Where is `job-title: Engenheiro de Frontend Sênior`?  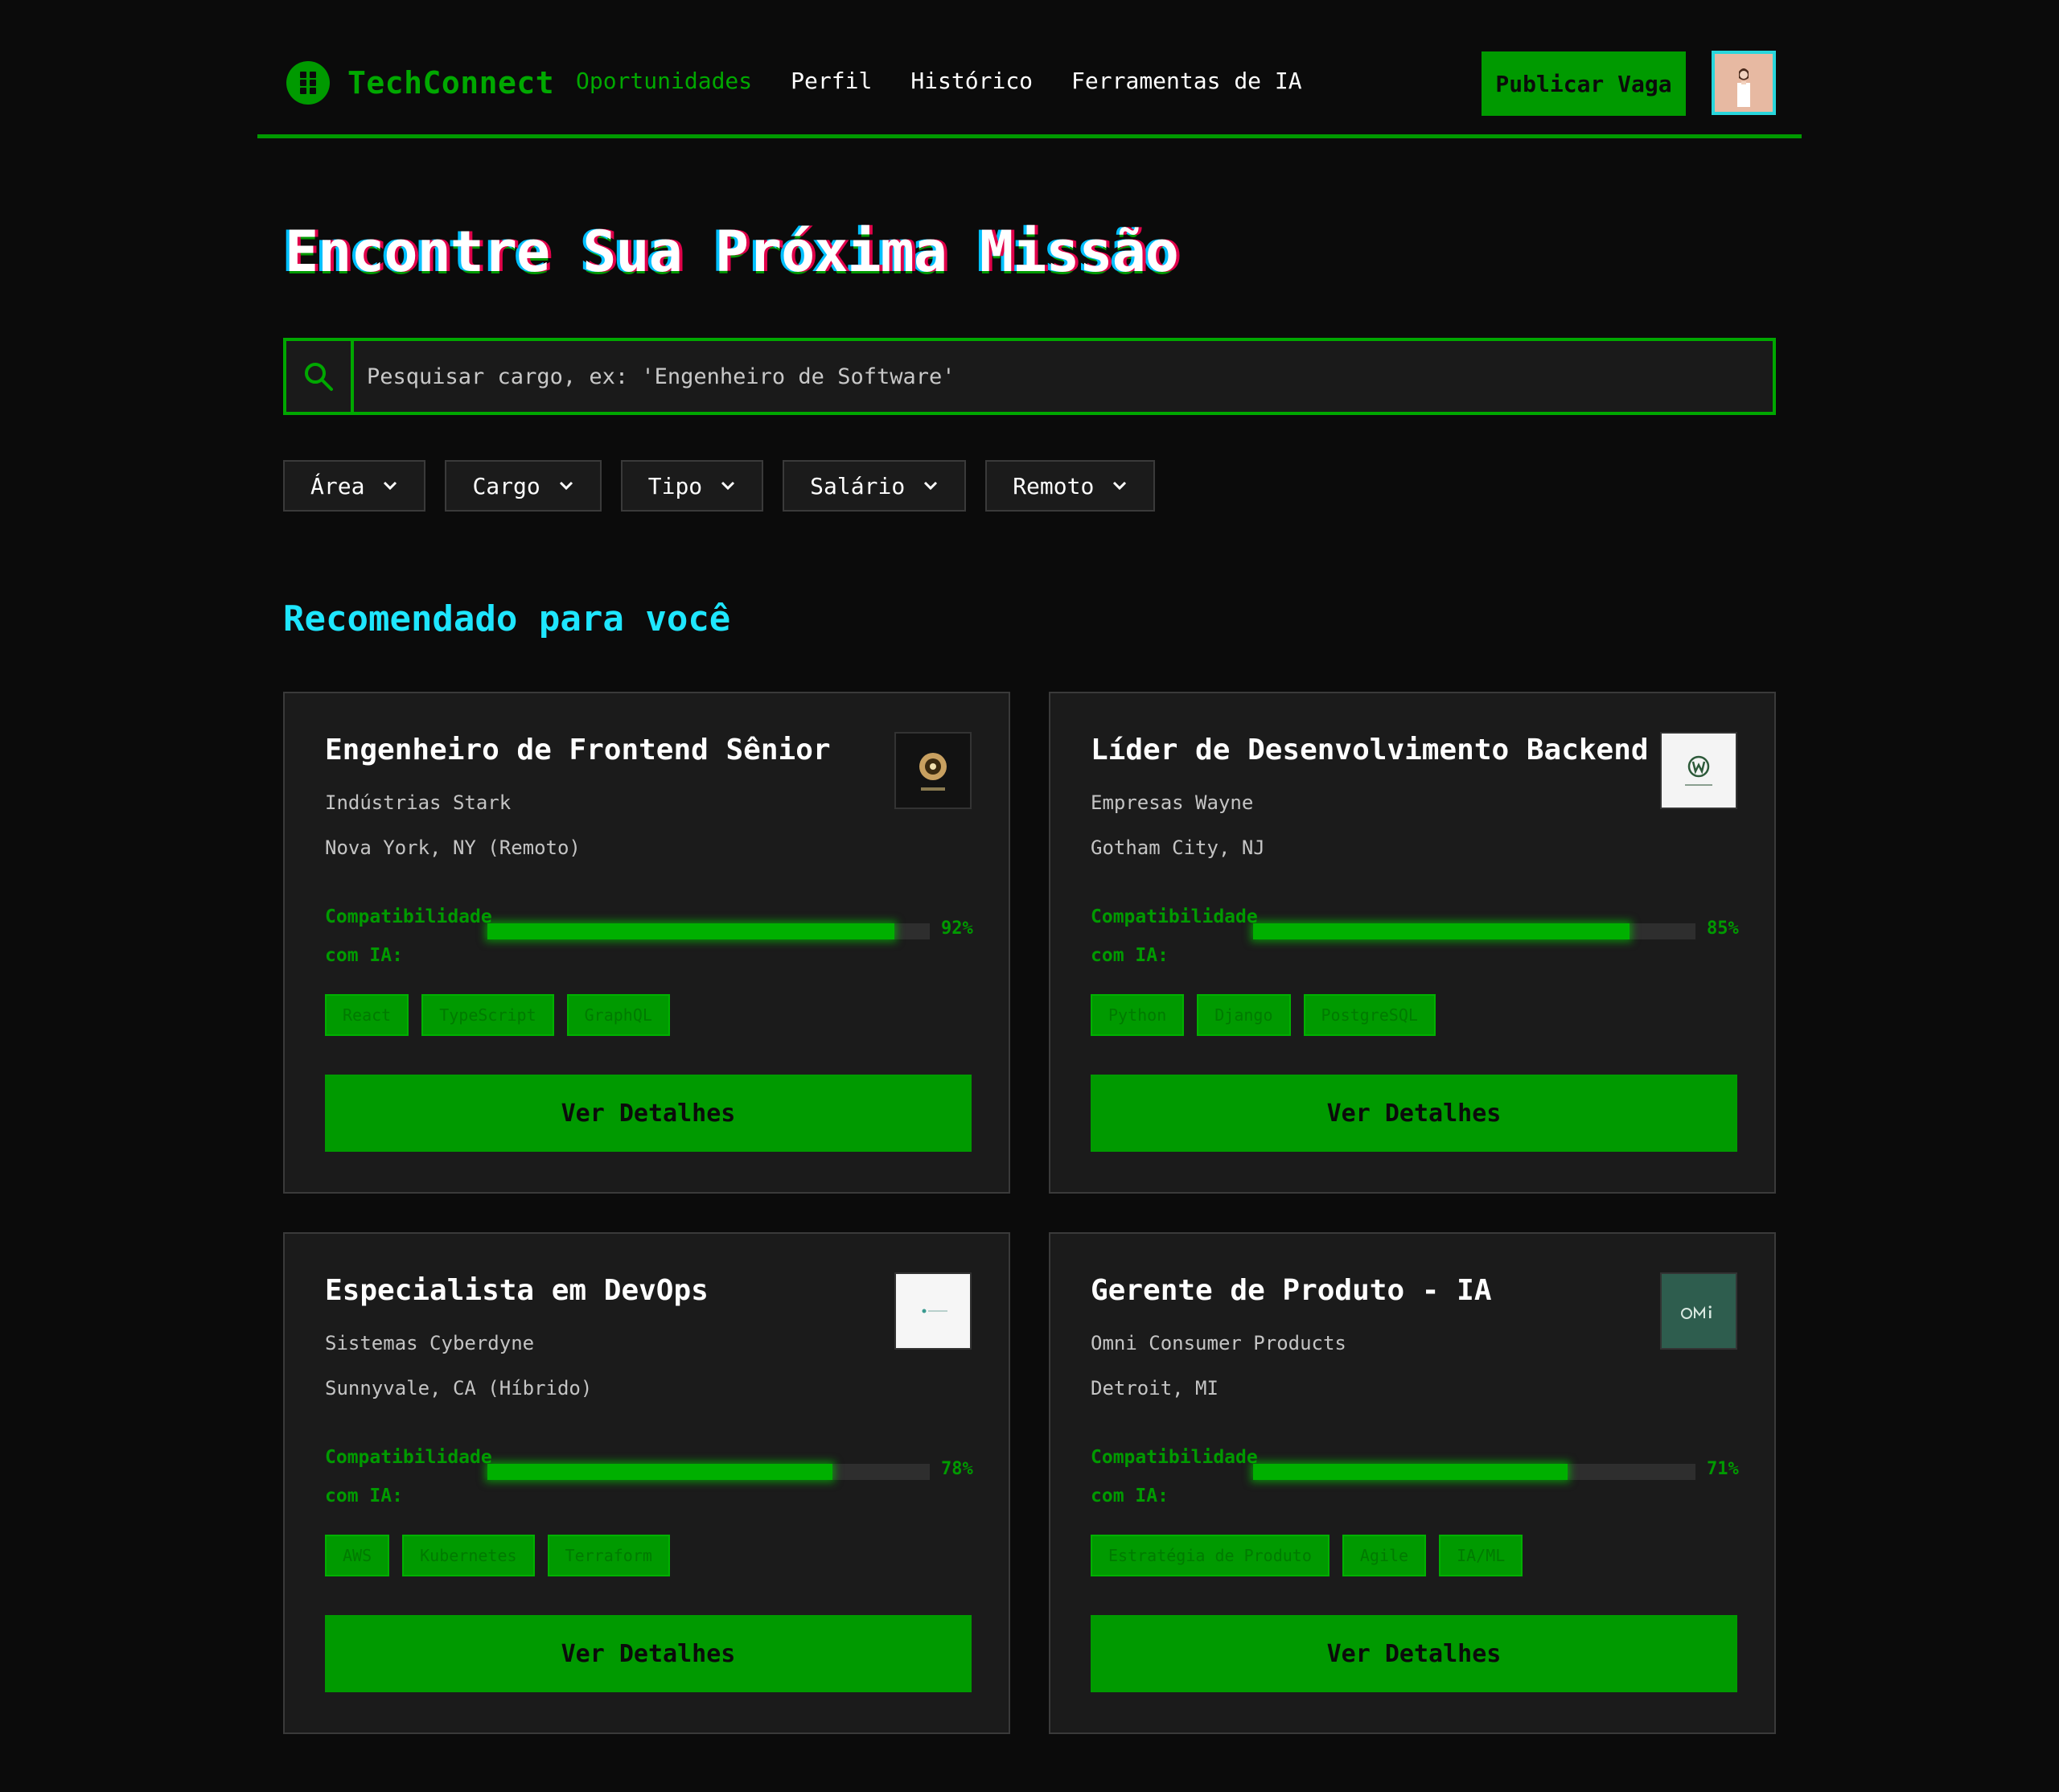 job-title: Engenheiro de Frontend Sênior is located at coordinates (578, 750).